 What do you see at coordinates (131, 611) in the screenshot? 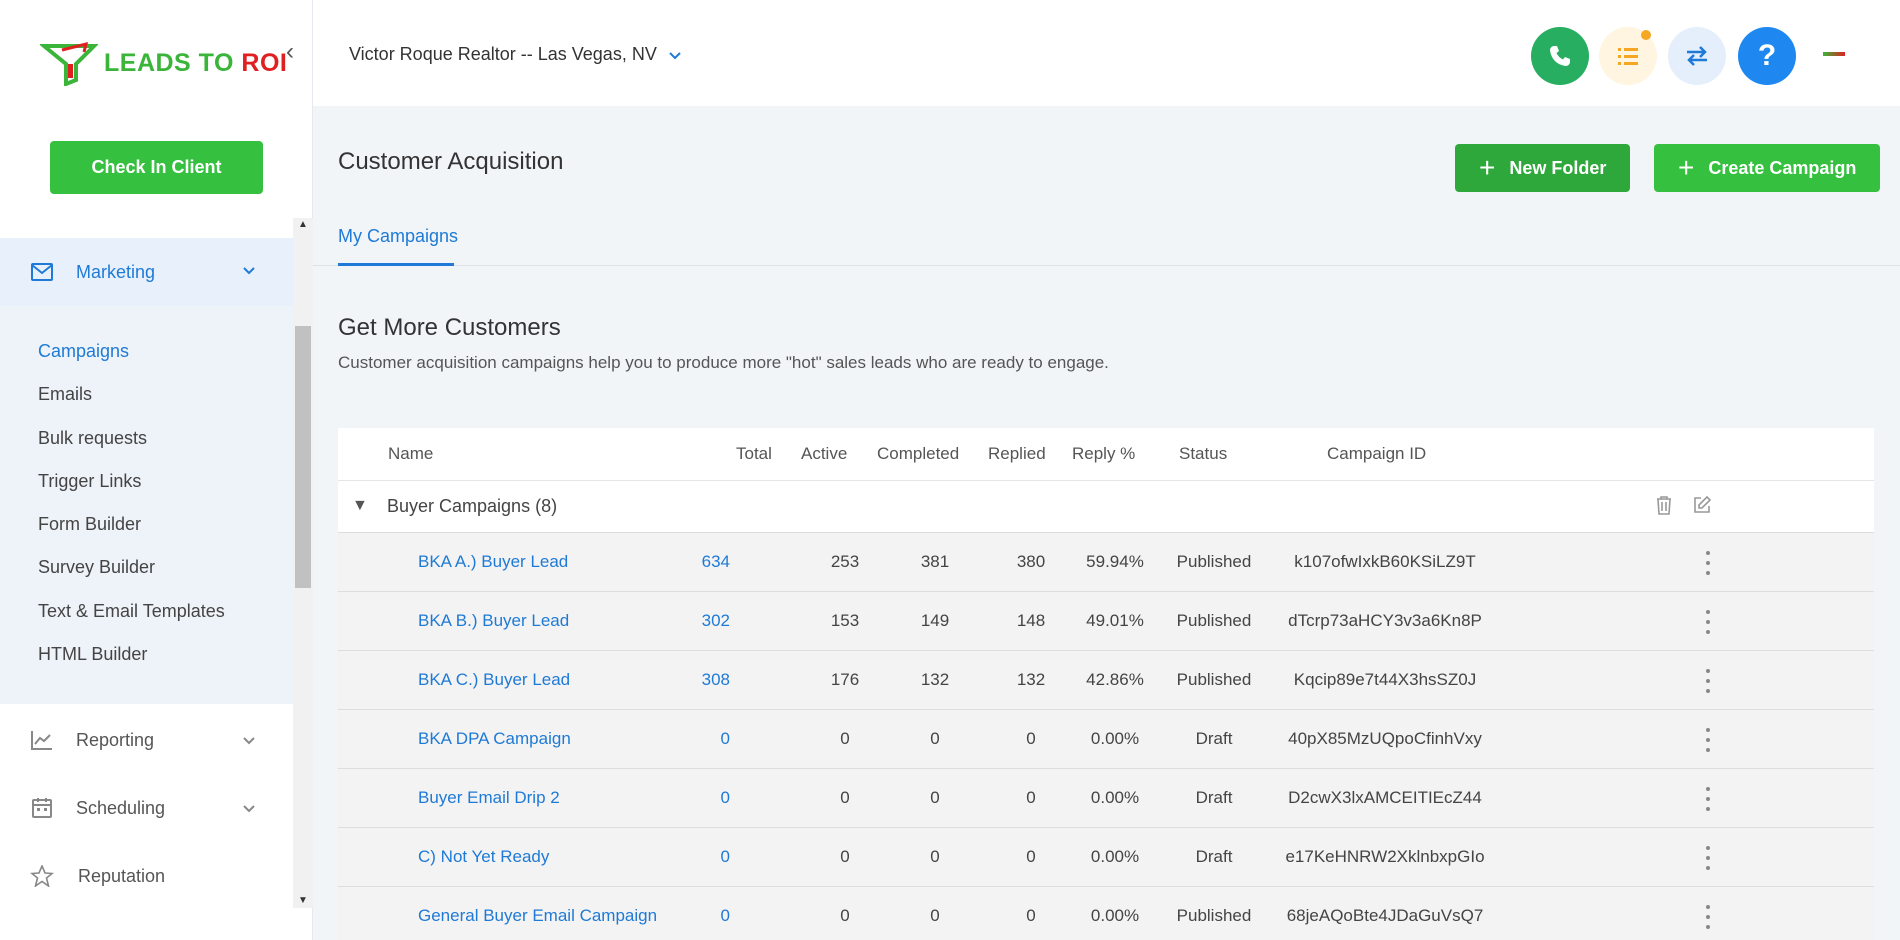
I see `submenu-item-templates: Text & Email Templates` at bounding box center [131, 611].